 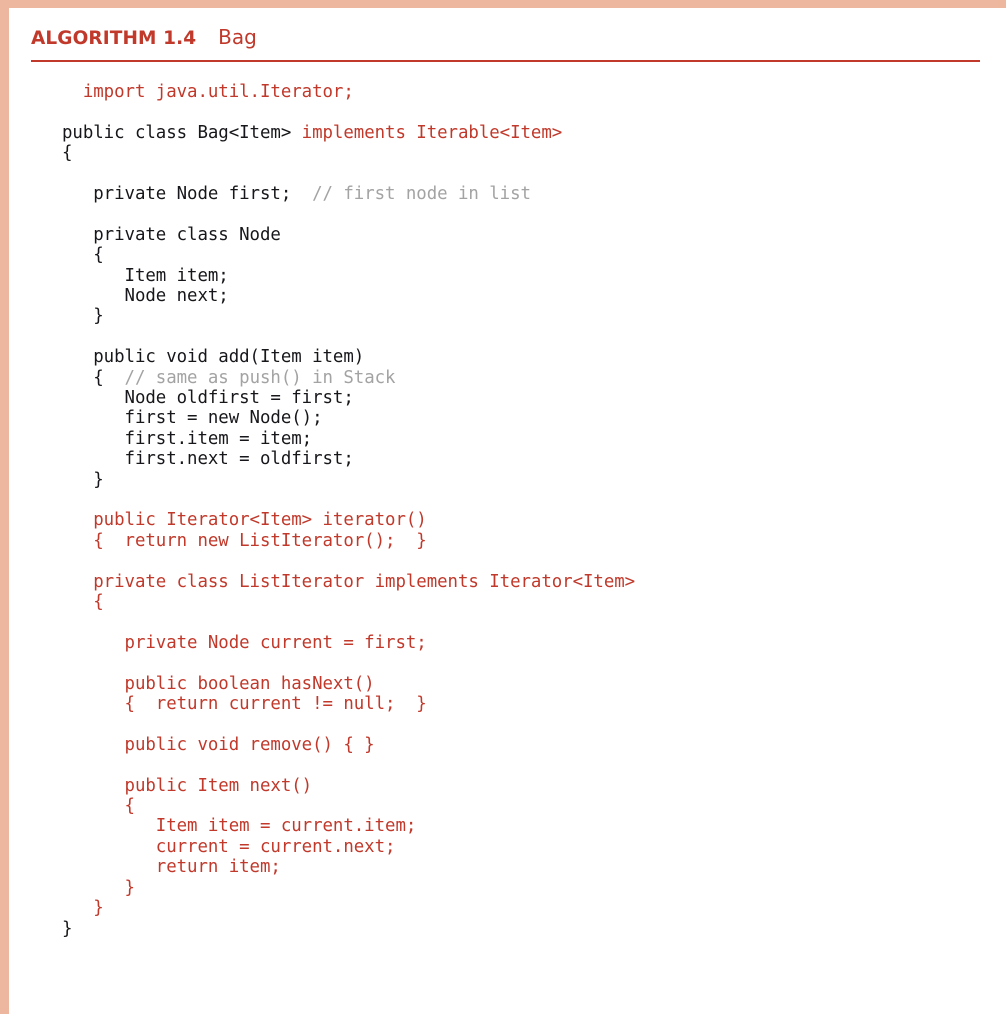 I want to click on code-token-red: Item item = current.item;, so click(x=239, y=826).